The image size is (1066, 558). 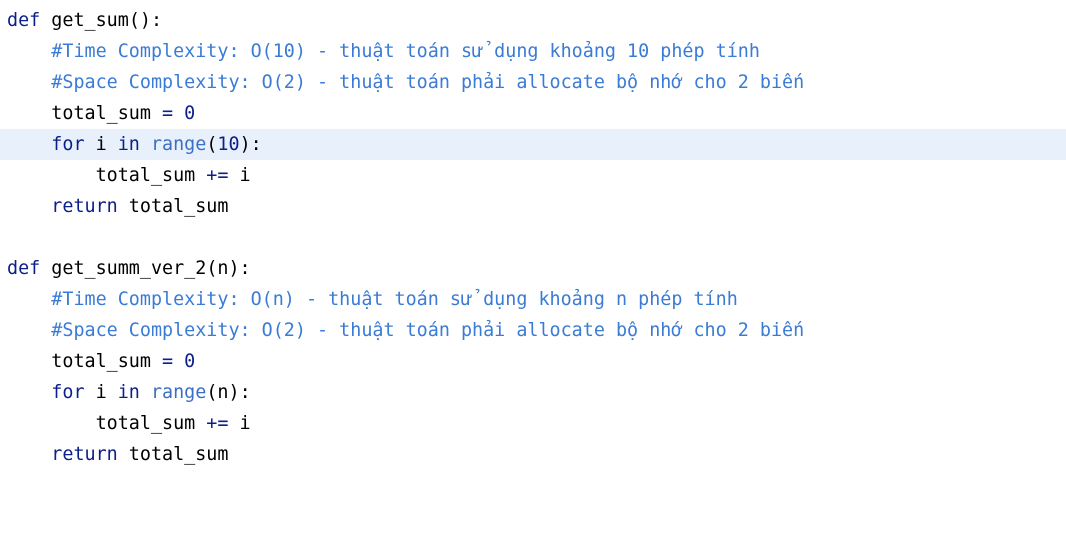 What do you see at coordinates (145, 20) in the screenshot?
I see `function-params: ():` at bounding box center [145, 20].